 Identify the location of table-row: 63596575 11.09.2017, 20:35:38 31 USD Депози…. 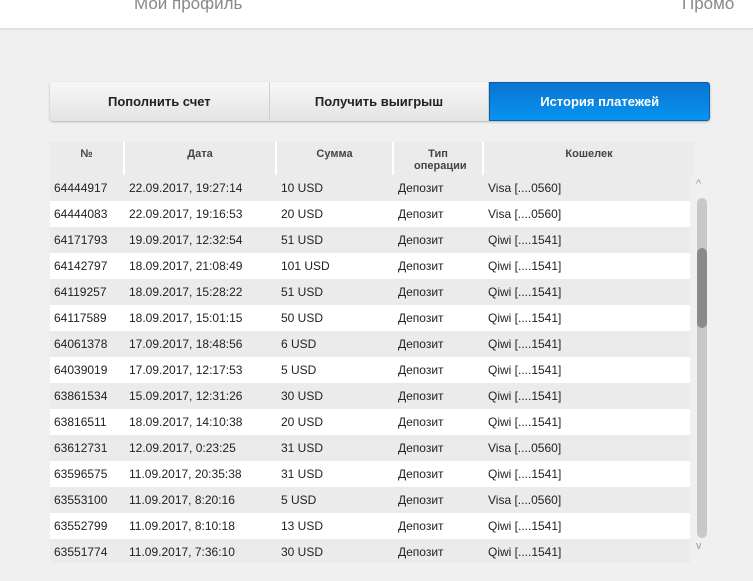
(370, 474).